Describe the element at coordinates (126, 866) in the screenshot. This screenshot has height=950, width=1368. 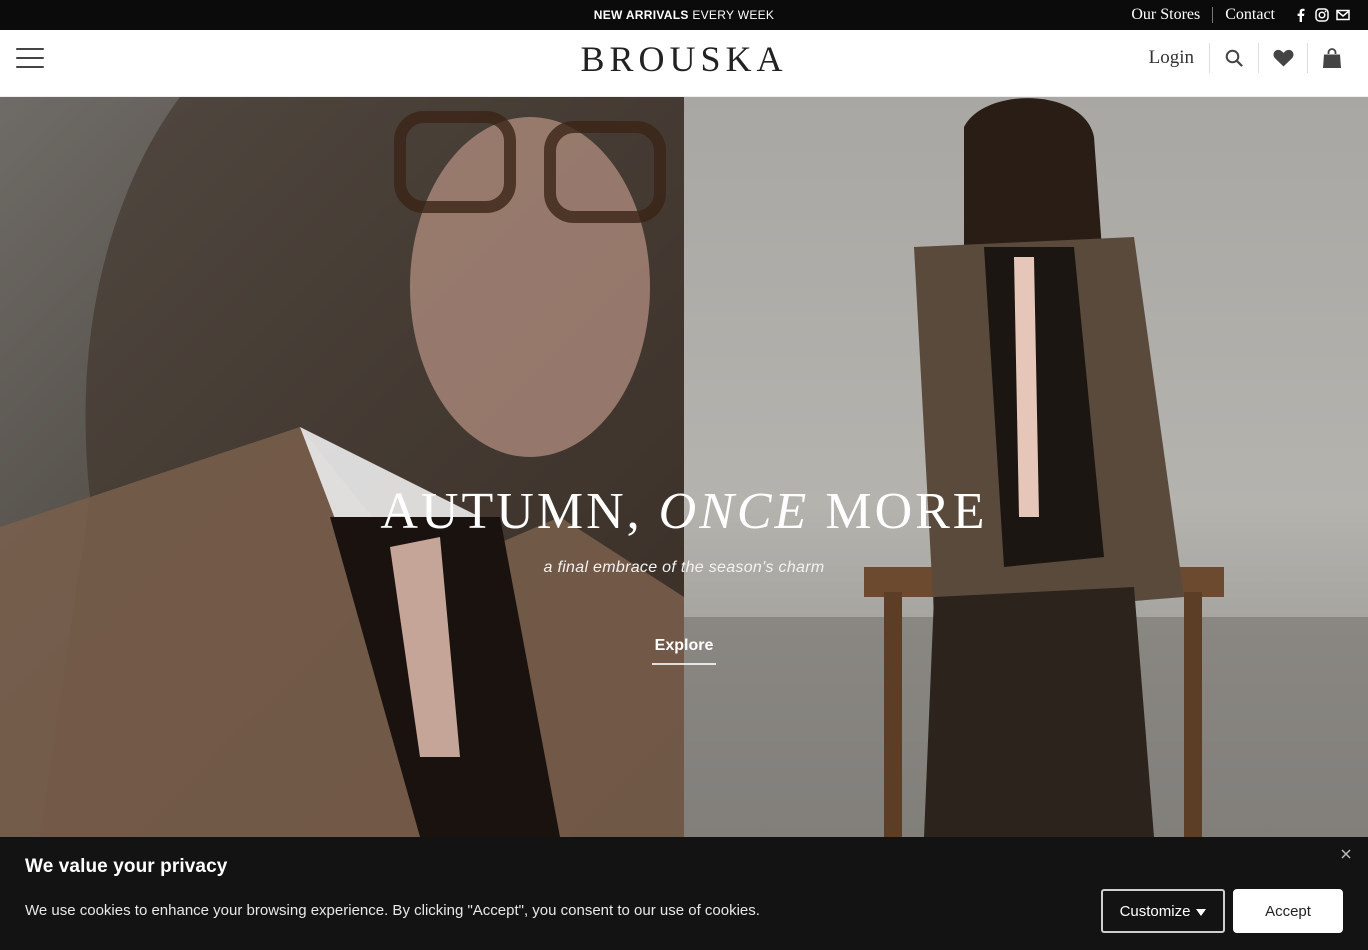
I see `cookie-title: We value your privacy` at that location.